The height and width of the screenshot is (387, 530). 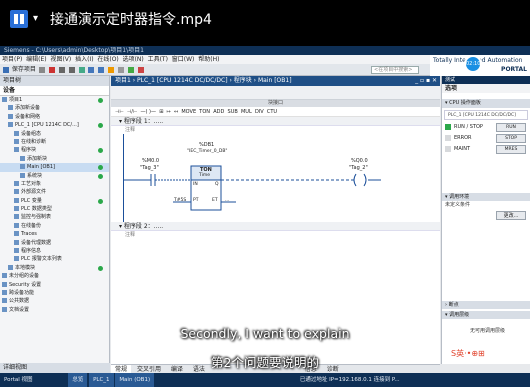 What do you see at coordinates (246, 112) in the screenshot?
I see `mul-icon: MUL` at bounding box center [246, 112].